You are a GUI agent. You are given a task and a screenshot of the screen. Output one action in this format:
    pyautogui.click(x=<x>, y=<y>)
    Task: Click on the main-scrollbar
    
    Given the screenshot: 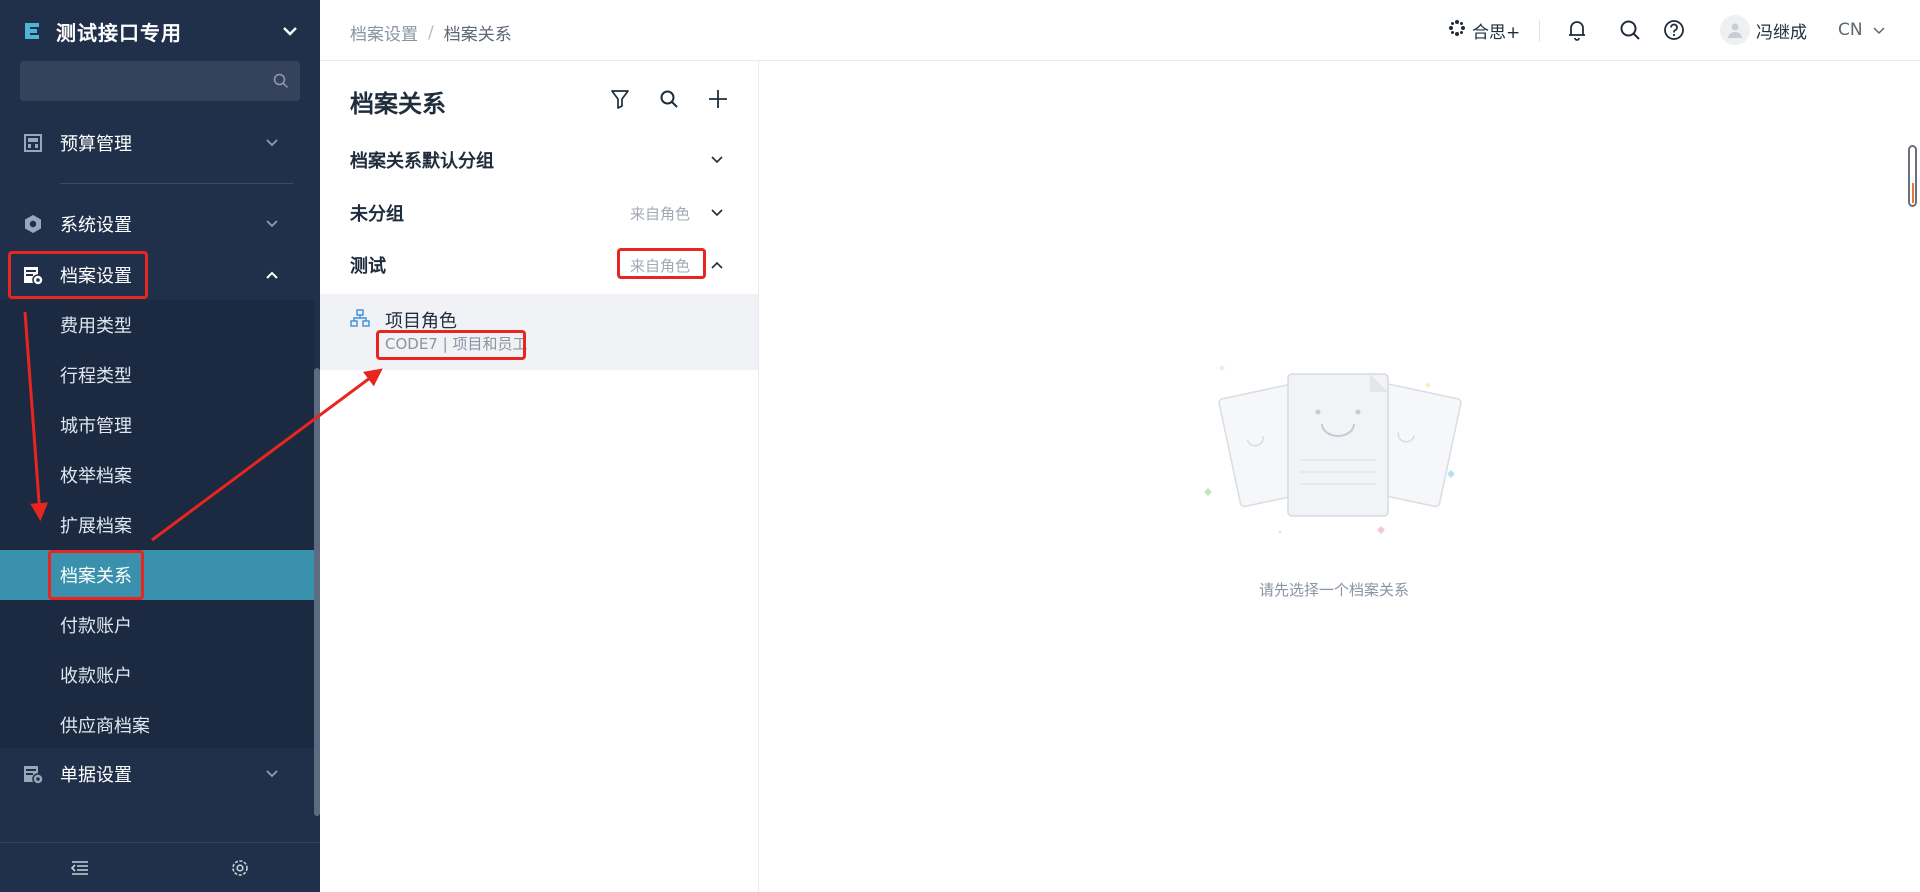 What is the action you would take?
    pyautogui.click(x=1912, y=176)
    